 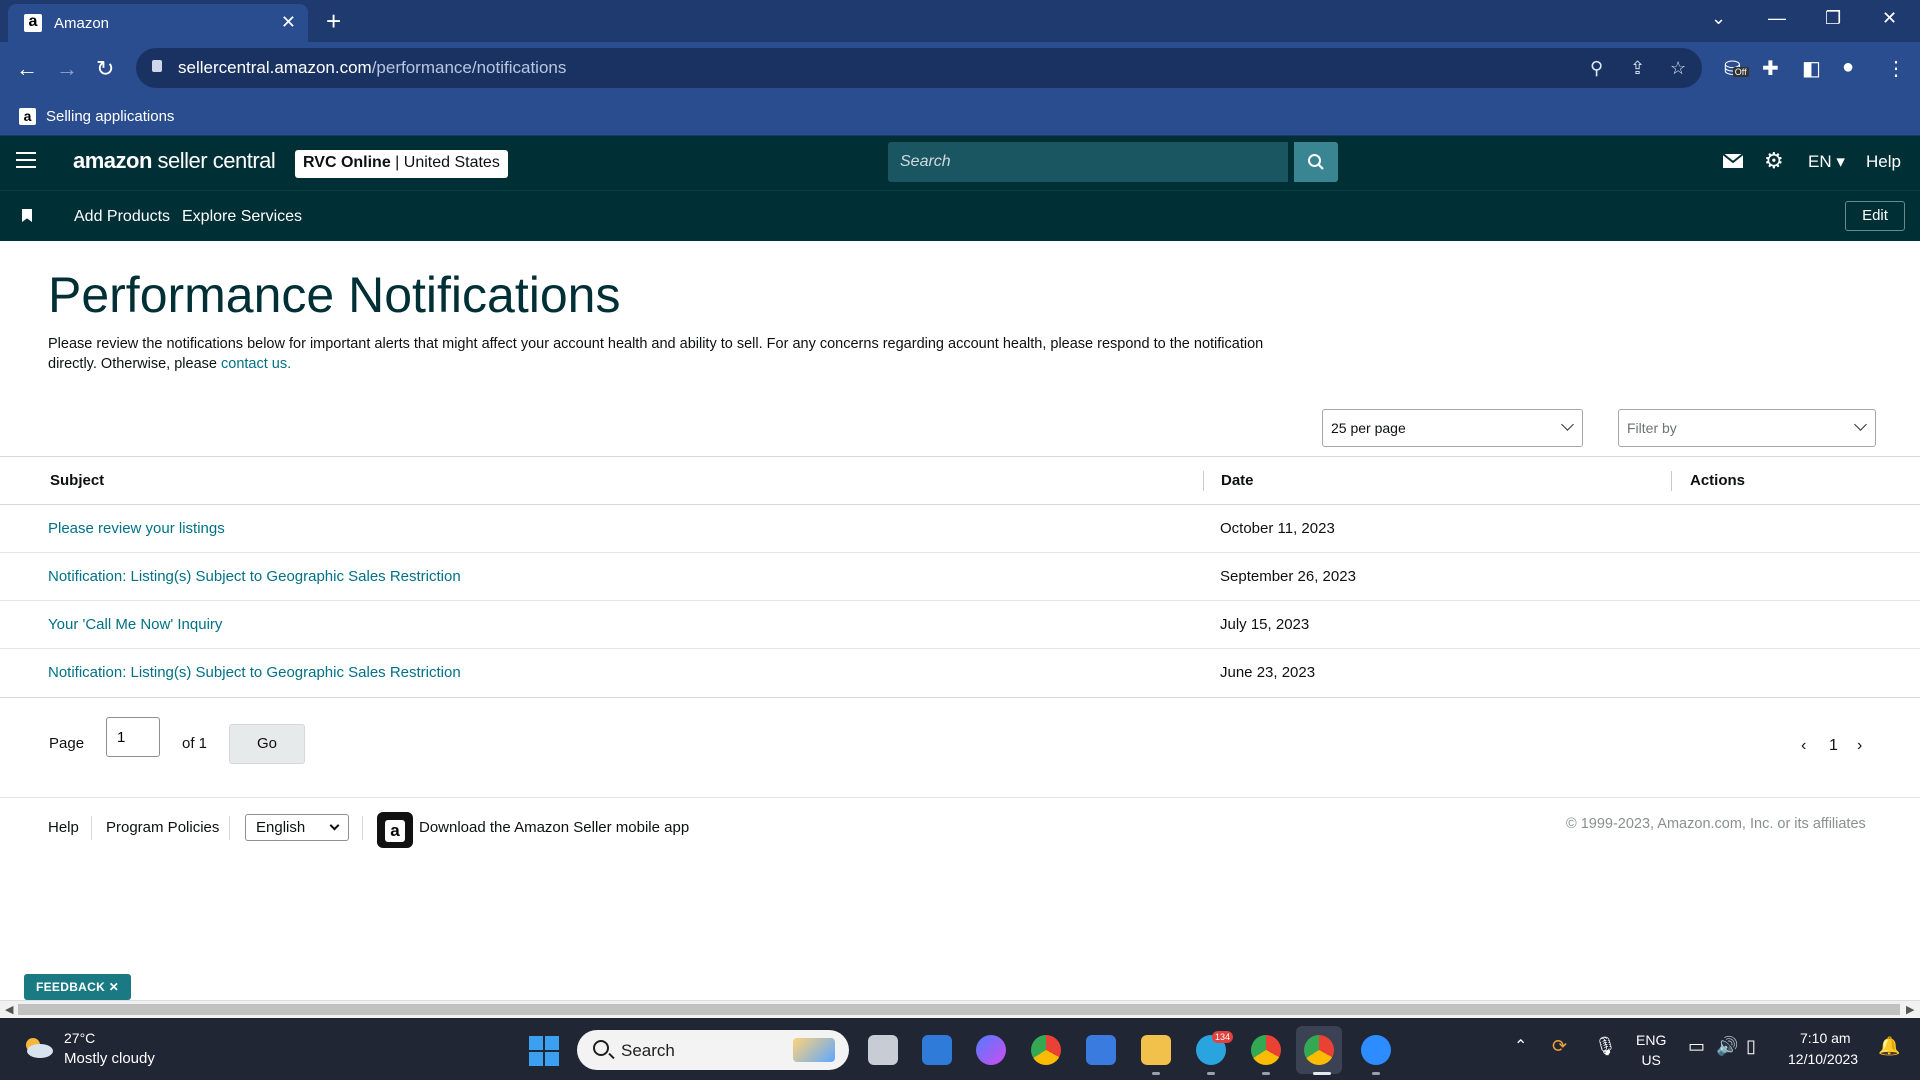 I want to click on edit-button: Edit, so click(x=1875, y=216).